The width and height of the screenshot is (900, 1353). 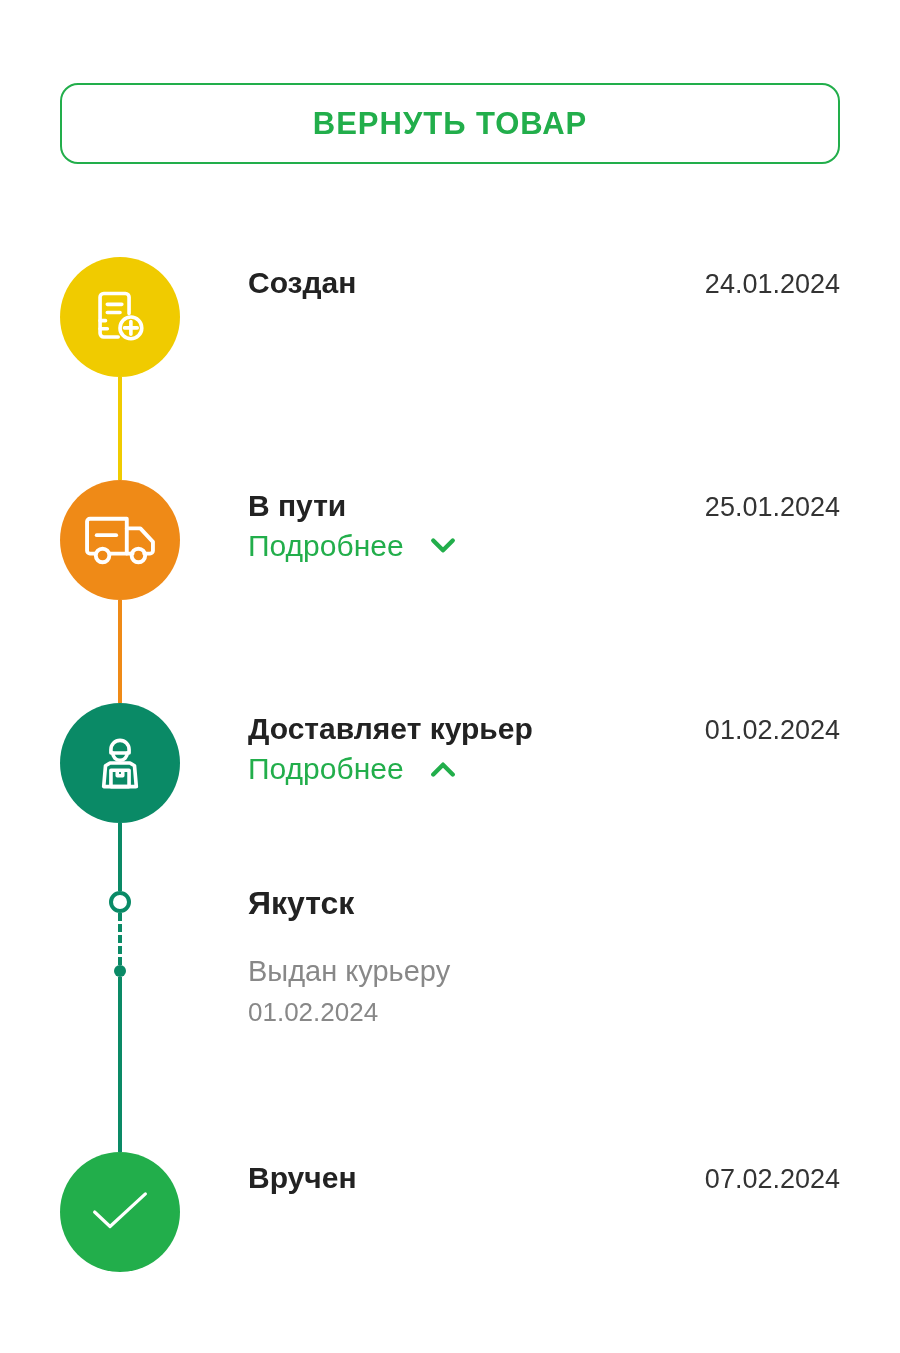 What do you see at coordinates (302, 903) in the screenshot?
I see `event-city: Якутск` at bounding box center [302, 903].